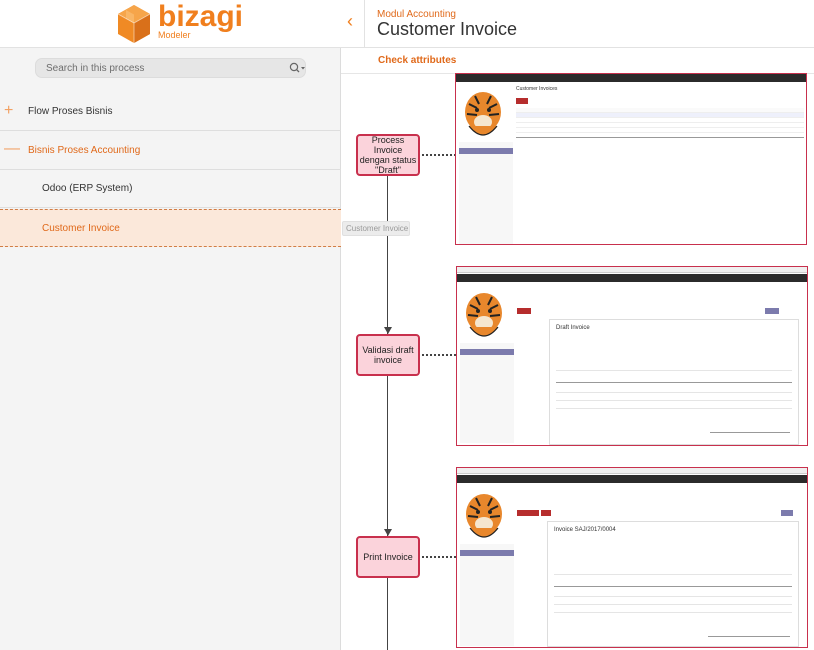 This screenshot has height=650, width=814. Describe the element at coordinates (170, 112) in the screenshot. I see `tree-item-flow-proses-bisnis: + Flow Proses Bisnis` at that location.